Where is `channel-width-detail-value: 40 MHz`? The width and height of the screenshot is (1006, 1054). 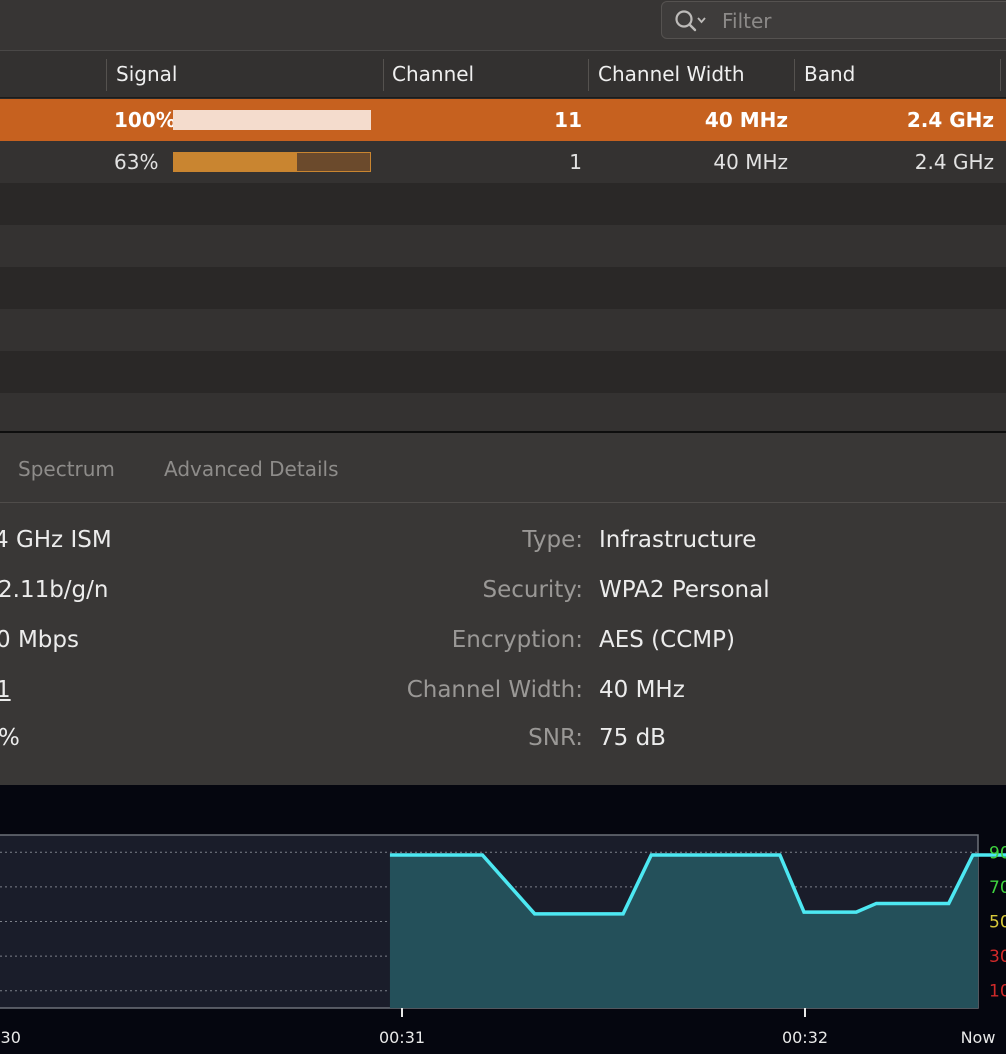
channel-width-detail-value: 40 MHz is located at coordinates (642, 690).